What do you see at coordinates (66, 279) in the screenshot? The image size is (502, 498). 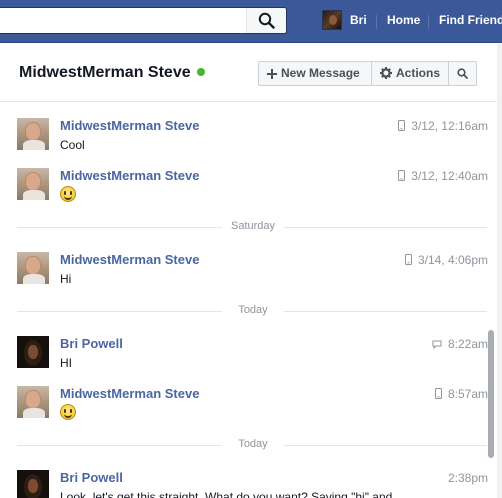 I see `message-text: Hi` at bounding box center [66, 279].